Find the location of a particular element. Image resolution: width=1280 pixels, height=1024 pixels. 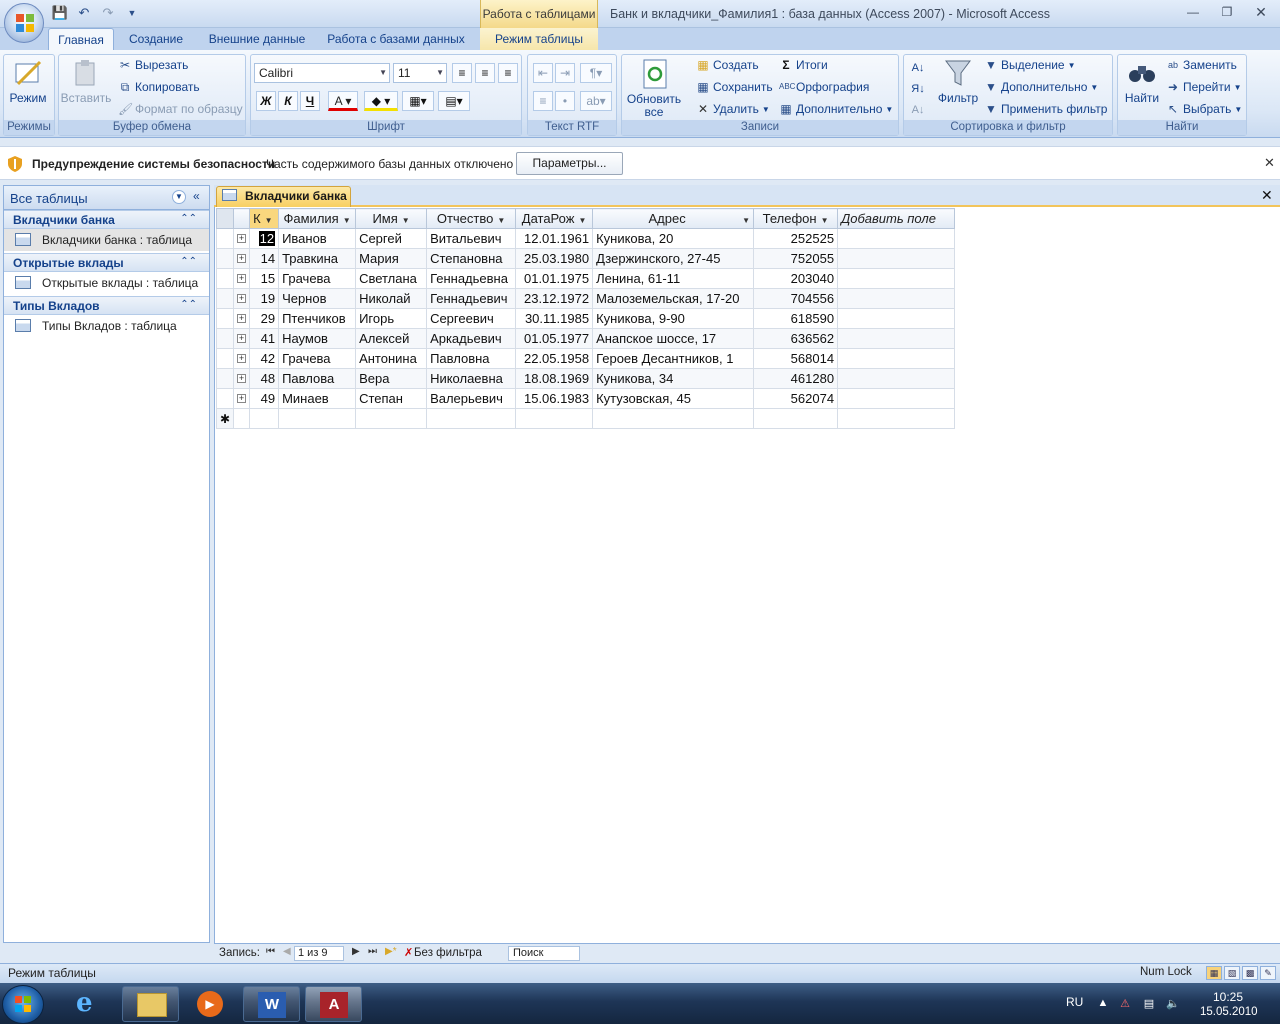

column-header-firstname: Имя ▼ is located at coordinates (391, 218).